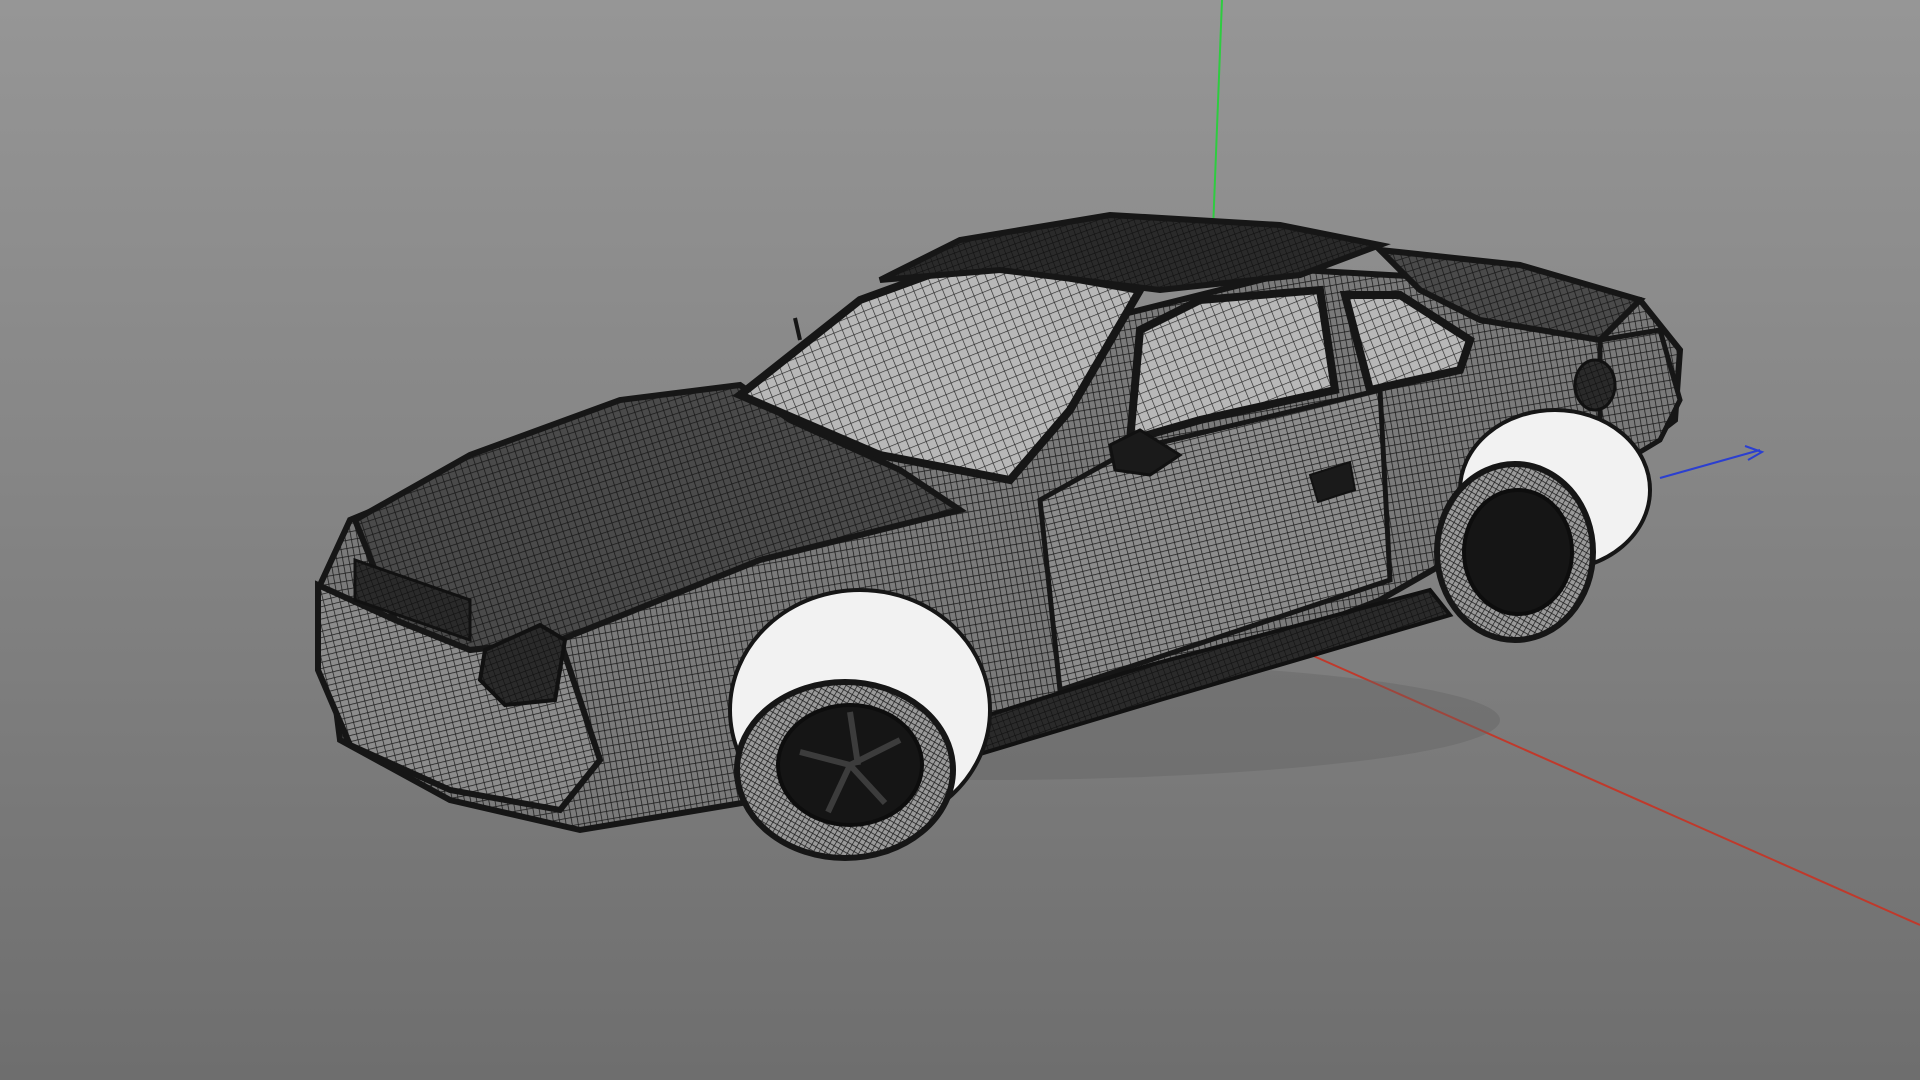 The height and width of the screenshot is (1080, 1920). What do you see at coordinates (1595, 385) in the screenshot?
I see `fuel-door` at bounding box center [1595, 385].